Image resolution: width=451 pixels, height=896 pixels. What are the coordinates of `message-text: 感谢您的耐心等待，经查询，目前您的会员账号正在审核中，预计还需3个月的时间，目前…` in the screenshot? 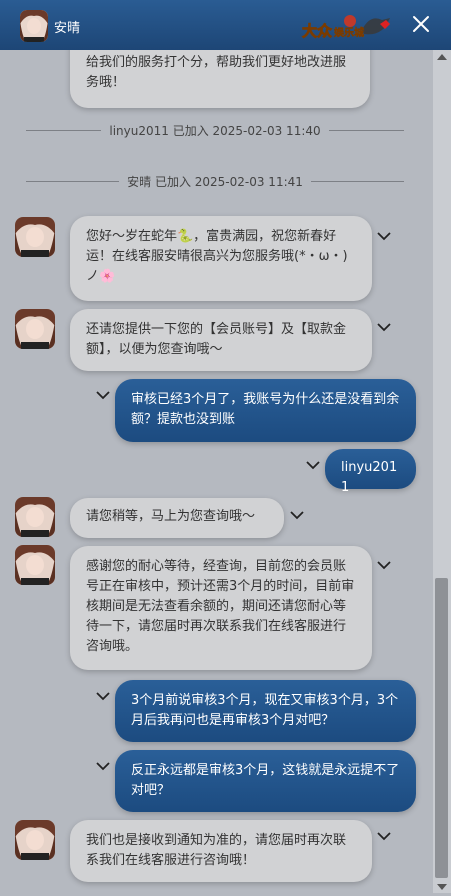 It's located at (220, 606).